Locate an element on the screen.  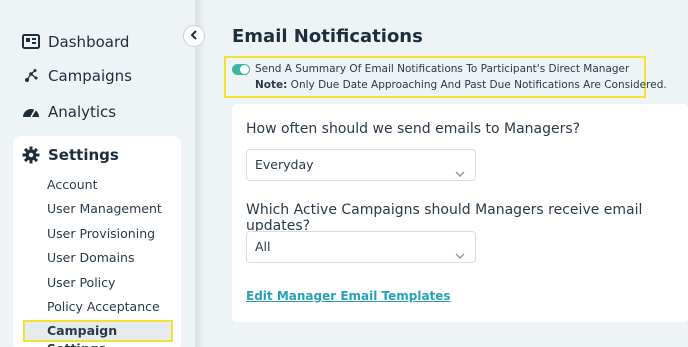
chevron-left-icon is located at coordinates (194, 36).